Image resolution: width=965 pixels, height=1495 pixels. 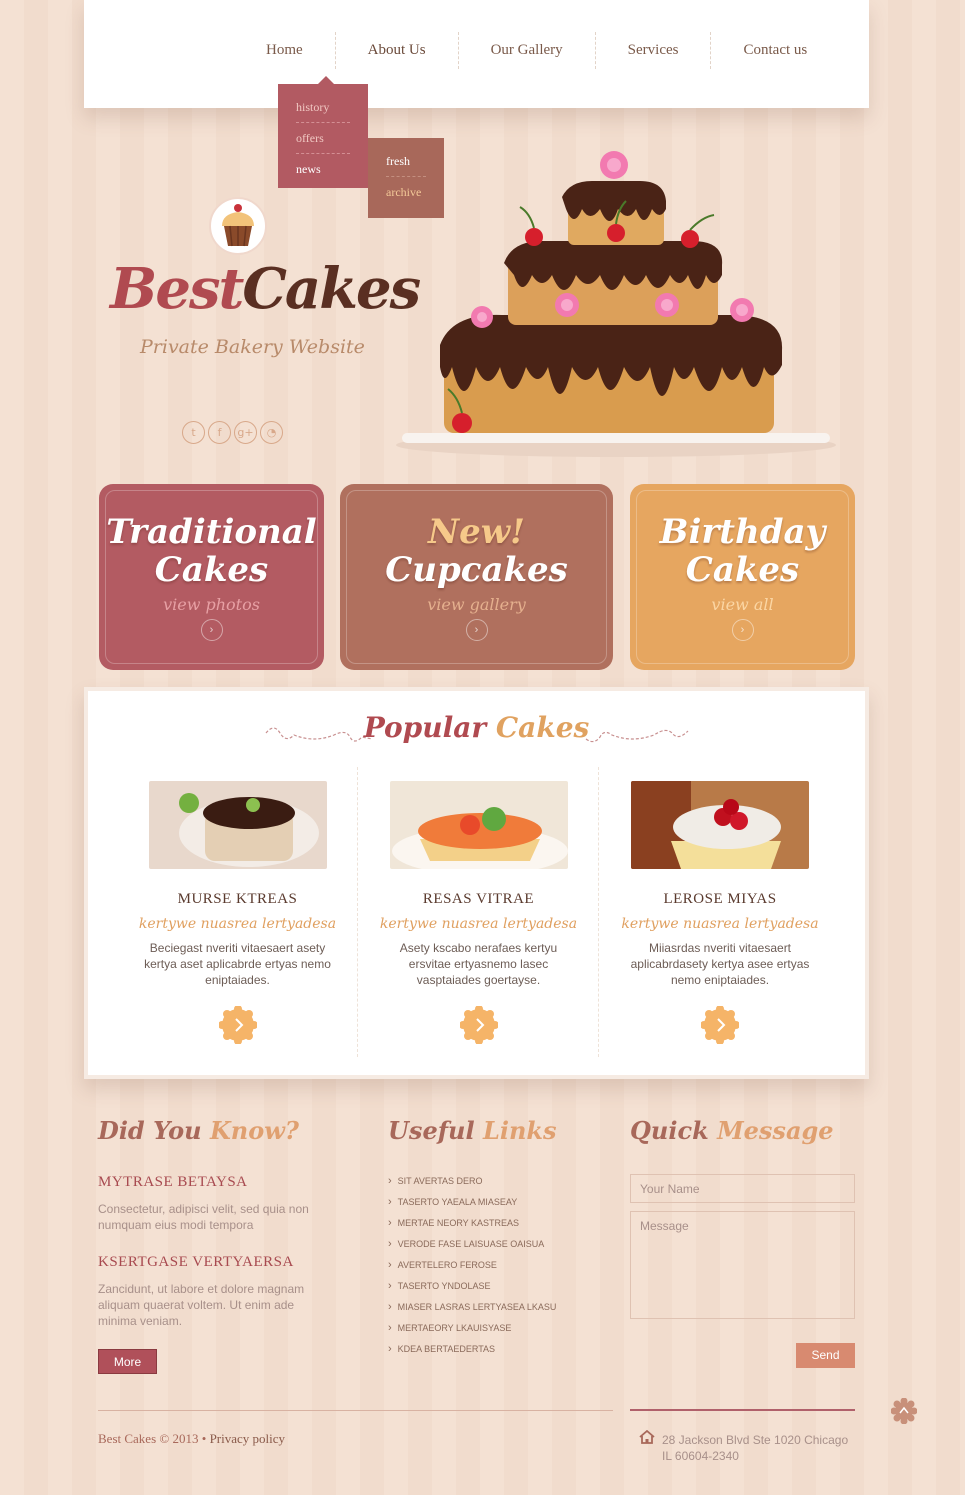 I want to click on did-you-know-title: Did You Know?, so click(x=198, y=1130).